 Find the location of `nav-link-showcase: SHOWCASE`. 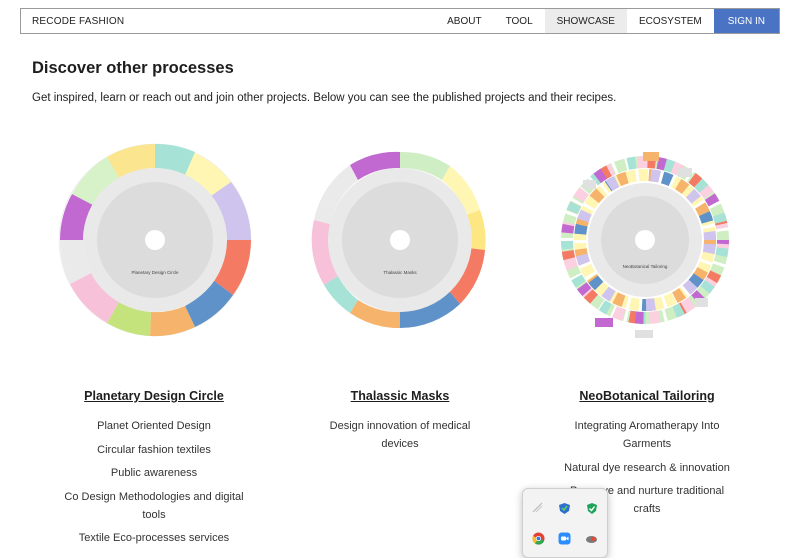

nav-link-showcase: SHOWCASE is located at coordinates (585, 21).